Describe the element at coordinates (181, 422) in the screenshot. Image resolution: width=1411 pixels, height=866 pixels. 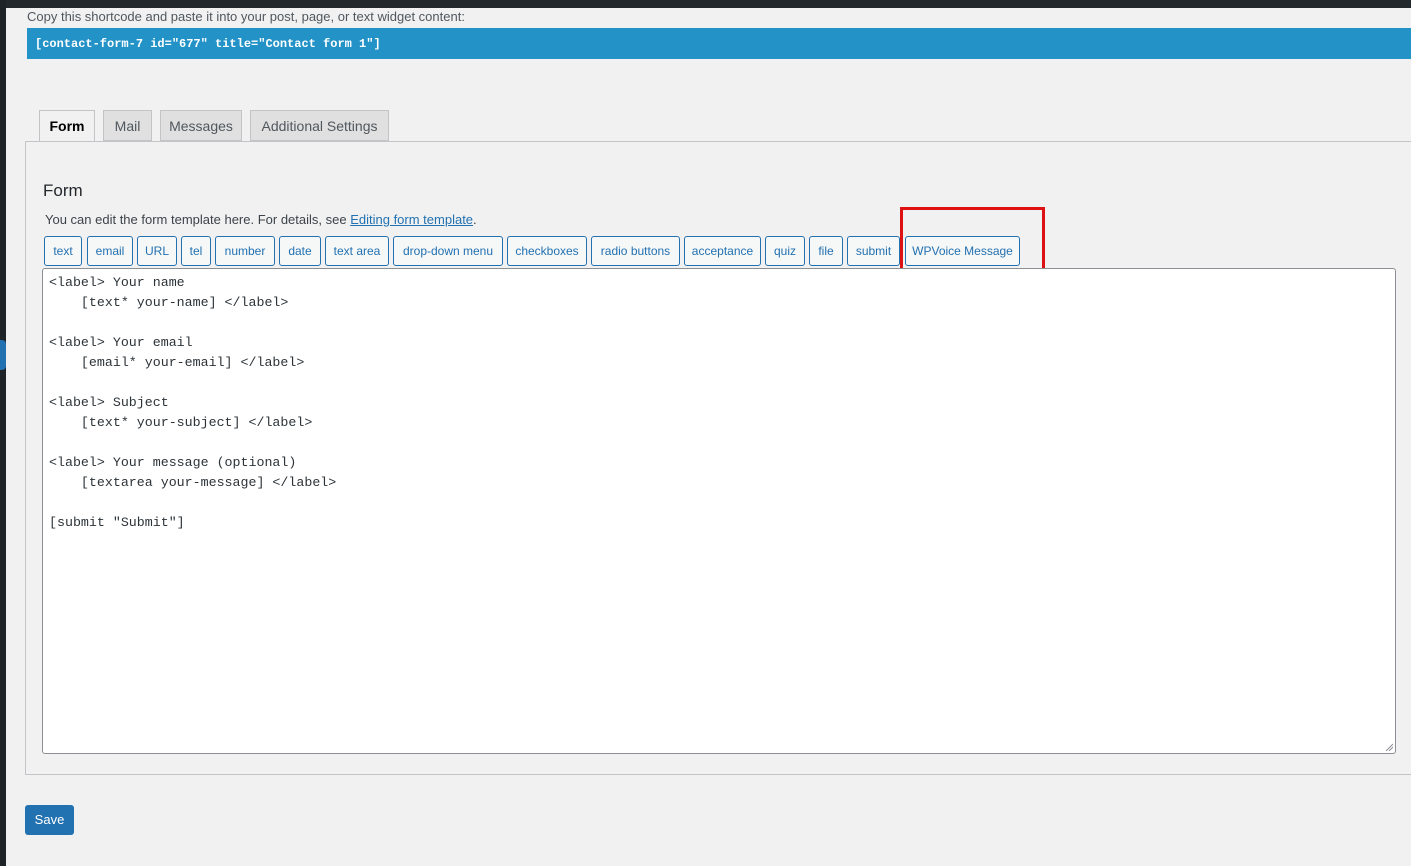
I see `code-line: [text* your-subject] </label>` at that location.